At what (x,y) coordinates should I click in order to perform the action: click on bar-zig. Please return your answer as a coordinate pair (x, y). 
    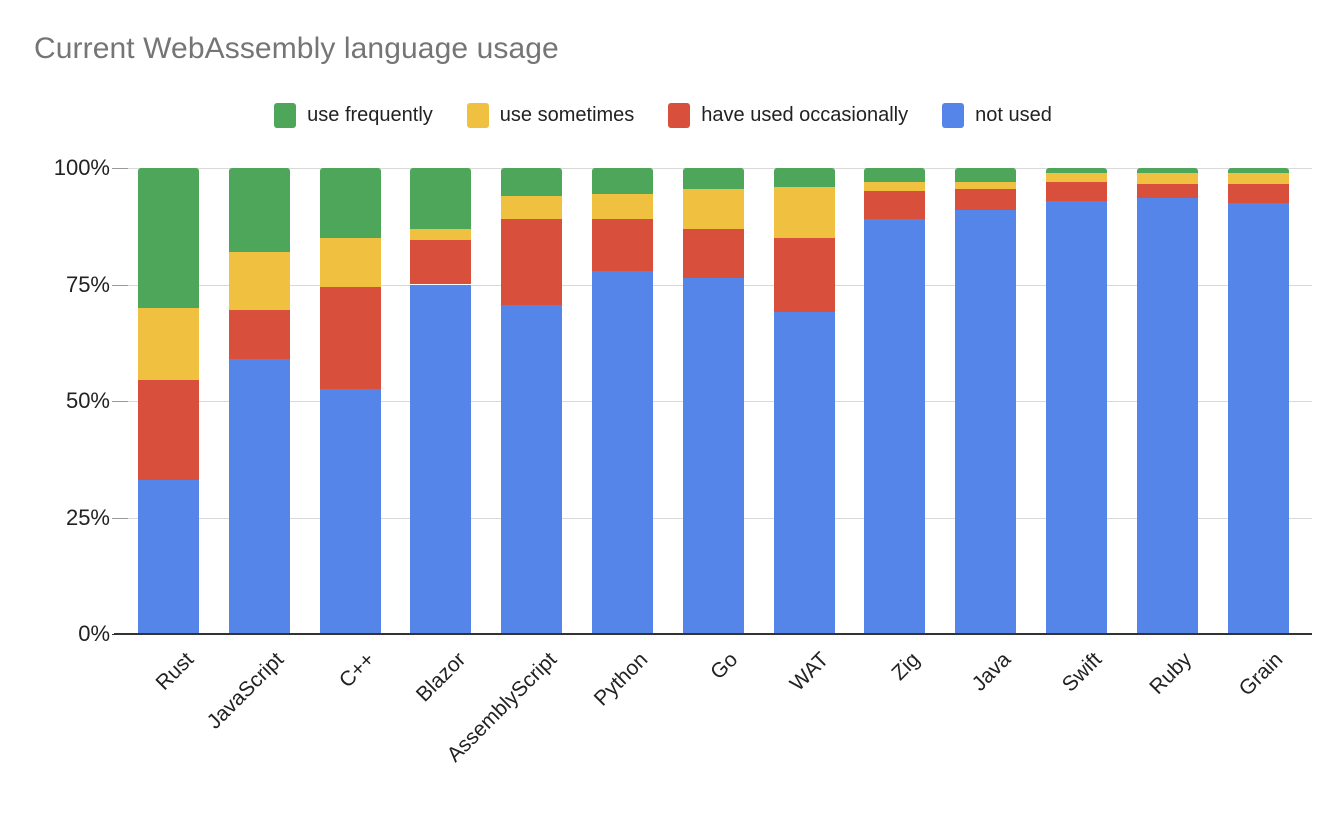
    Looking at the image, I should click on (895, 401).